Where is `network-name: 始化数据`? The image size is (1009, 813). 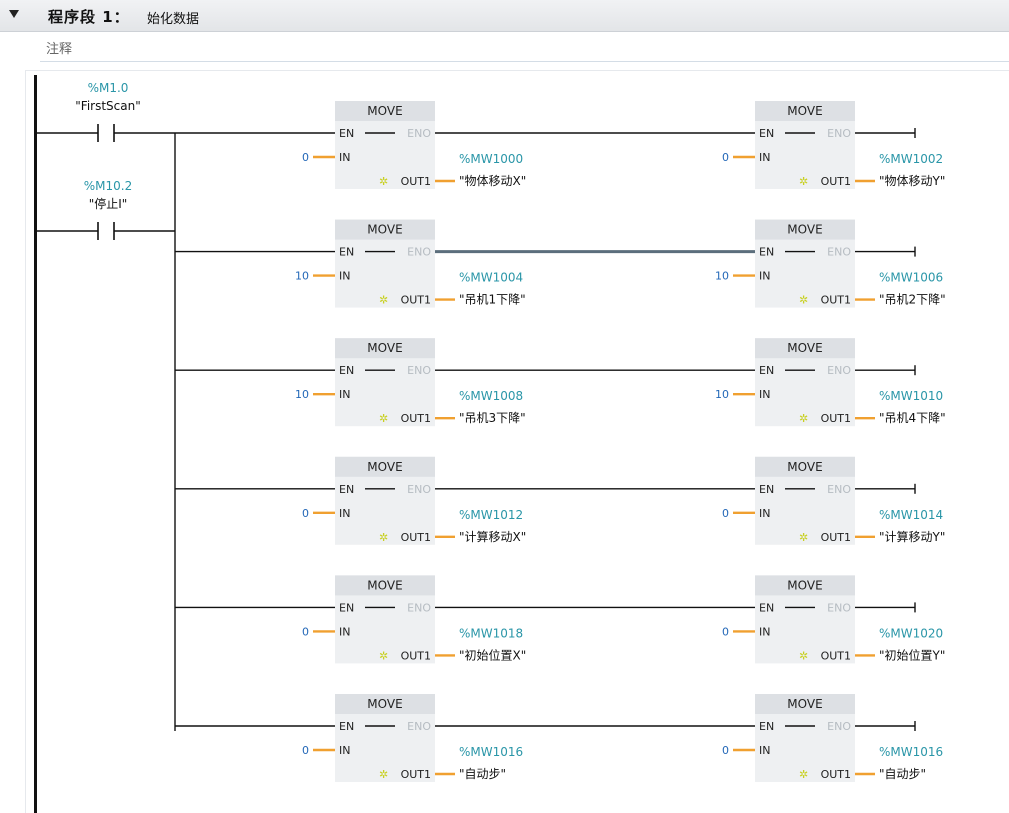 network-name: 始化数据 is located at coordinates (173, 17).